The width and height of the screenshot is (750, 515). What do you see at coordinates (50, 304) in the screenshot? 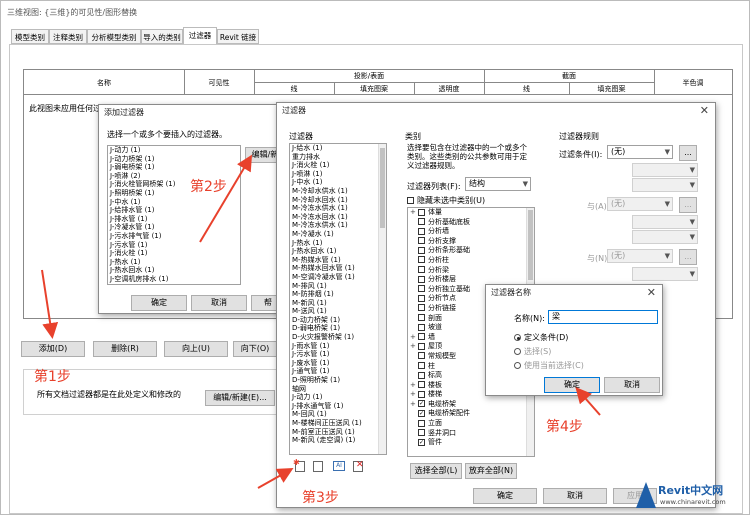
I see `arrow-step1` at bounding box center [50, 304].